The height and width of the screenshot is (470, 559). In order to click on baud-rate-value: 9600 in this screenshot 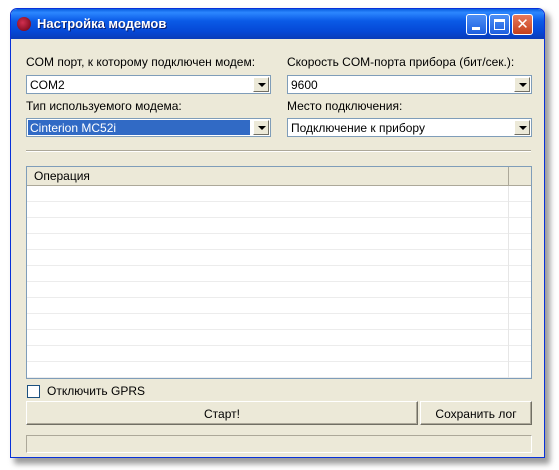, I will do `click(304, 85)`.